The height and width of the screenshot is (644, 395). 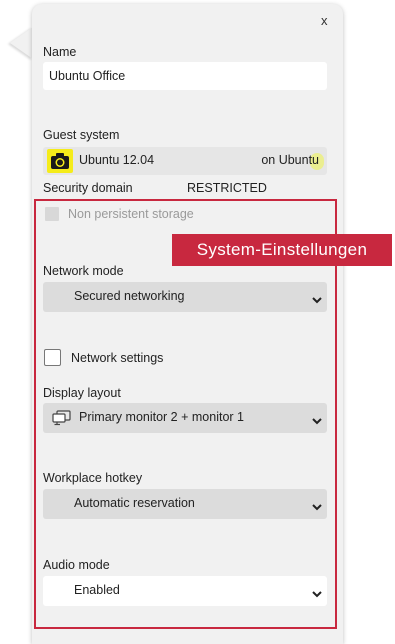 I want to click on non-persistent-storage-label: Non persistent storage, so click(x=131, y=214).